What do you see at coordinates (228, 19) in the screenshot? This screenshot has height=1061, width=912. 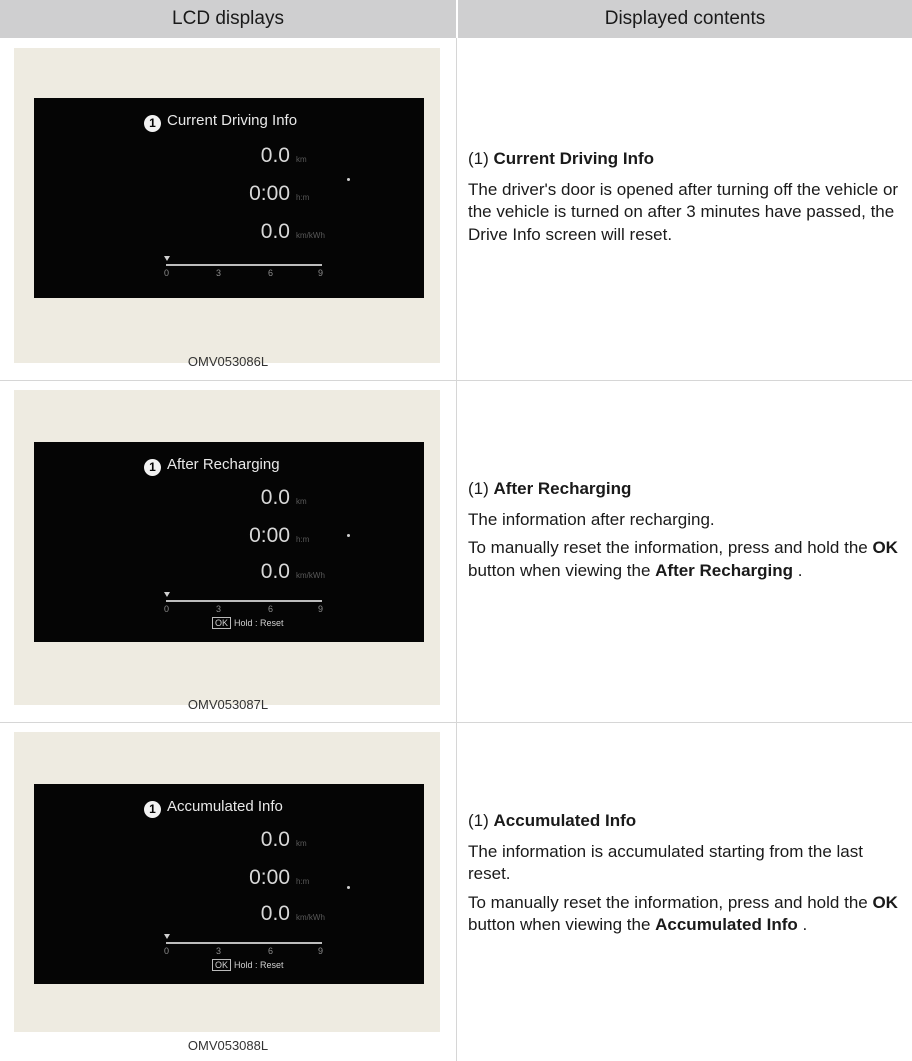 I see `column-header-lcd-displays: LCD displays` at bounding box center [228, 19].